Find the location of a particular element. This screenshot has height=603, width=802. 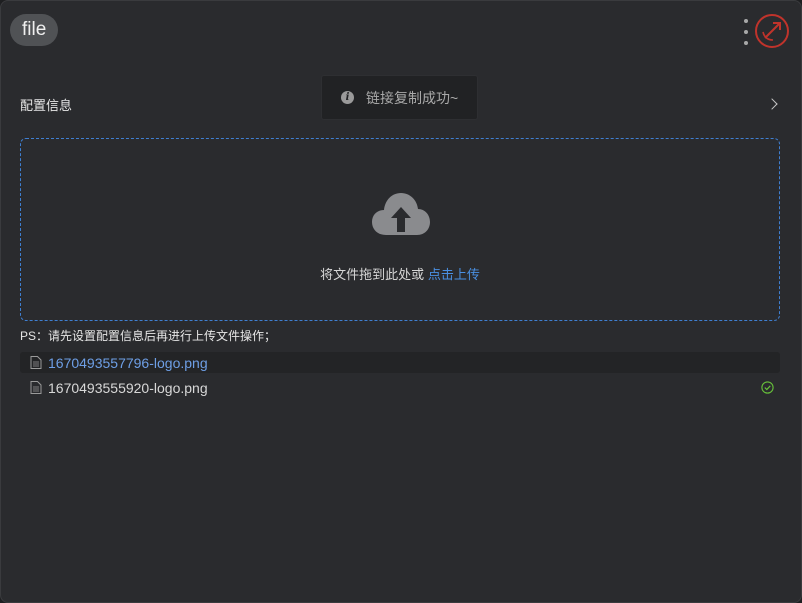

upload-hint: 将文件拖到此处或 点击上传 is located at coordinates (400, 273).